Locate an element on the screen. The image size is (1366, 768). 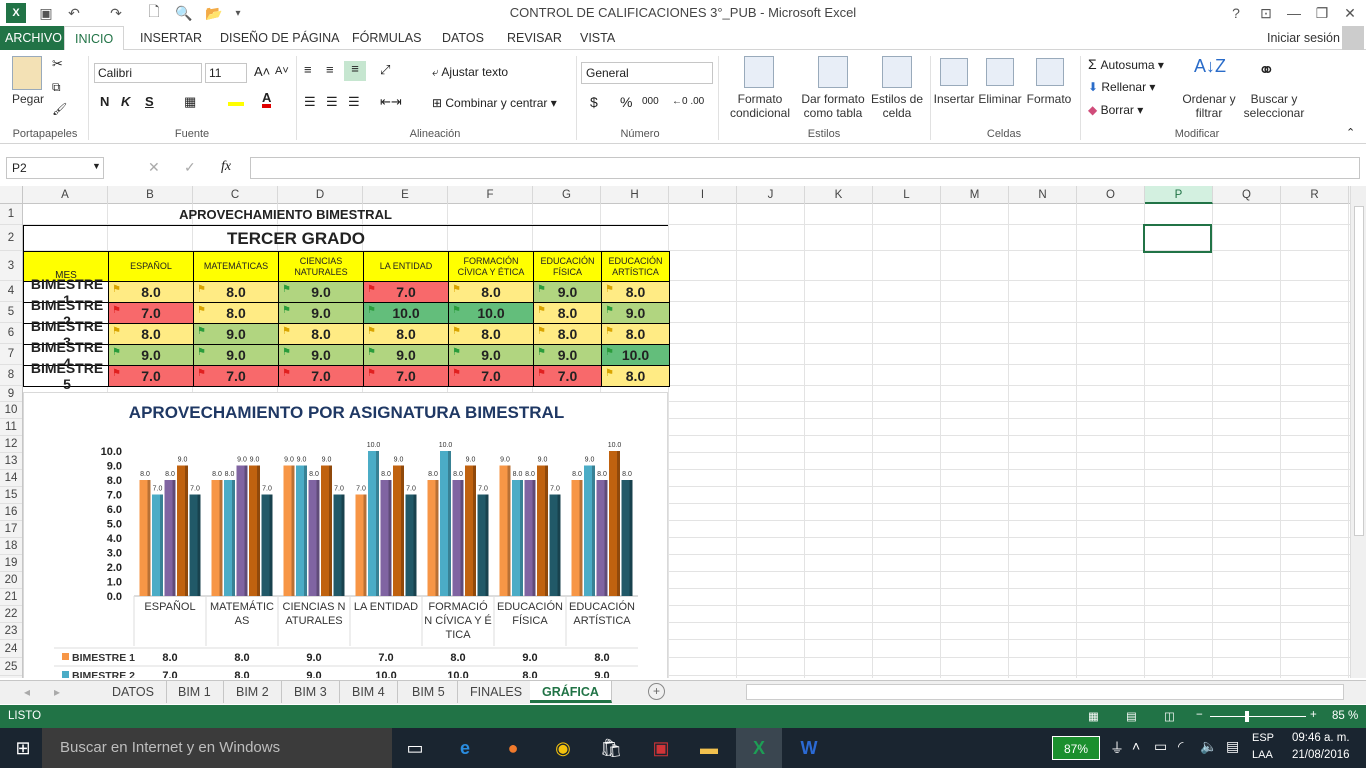
formula-input is located at coordinates (805, 168).